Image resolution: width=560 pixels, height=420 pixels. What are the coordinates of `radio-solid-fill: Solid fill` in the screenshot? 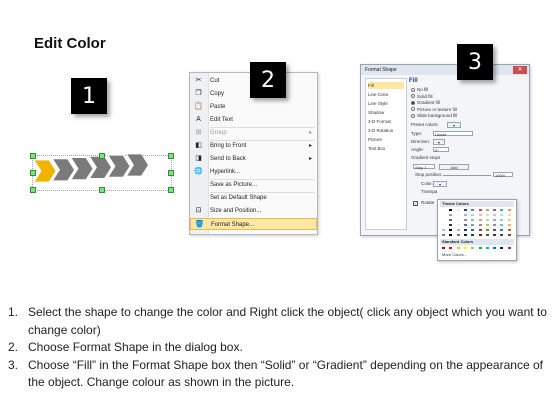 It's located at (422, 97).